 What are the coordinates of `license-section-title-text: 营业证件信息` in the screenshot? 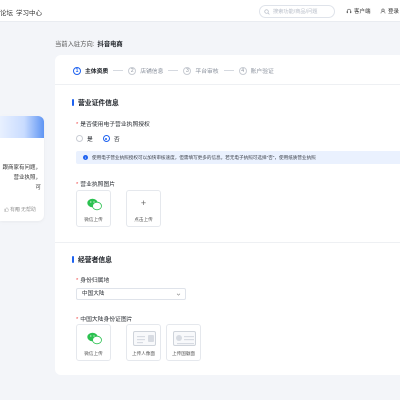 It's located at (98, 103).